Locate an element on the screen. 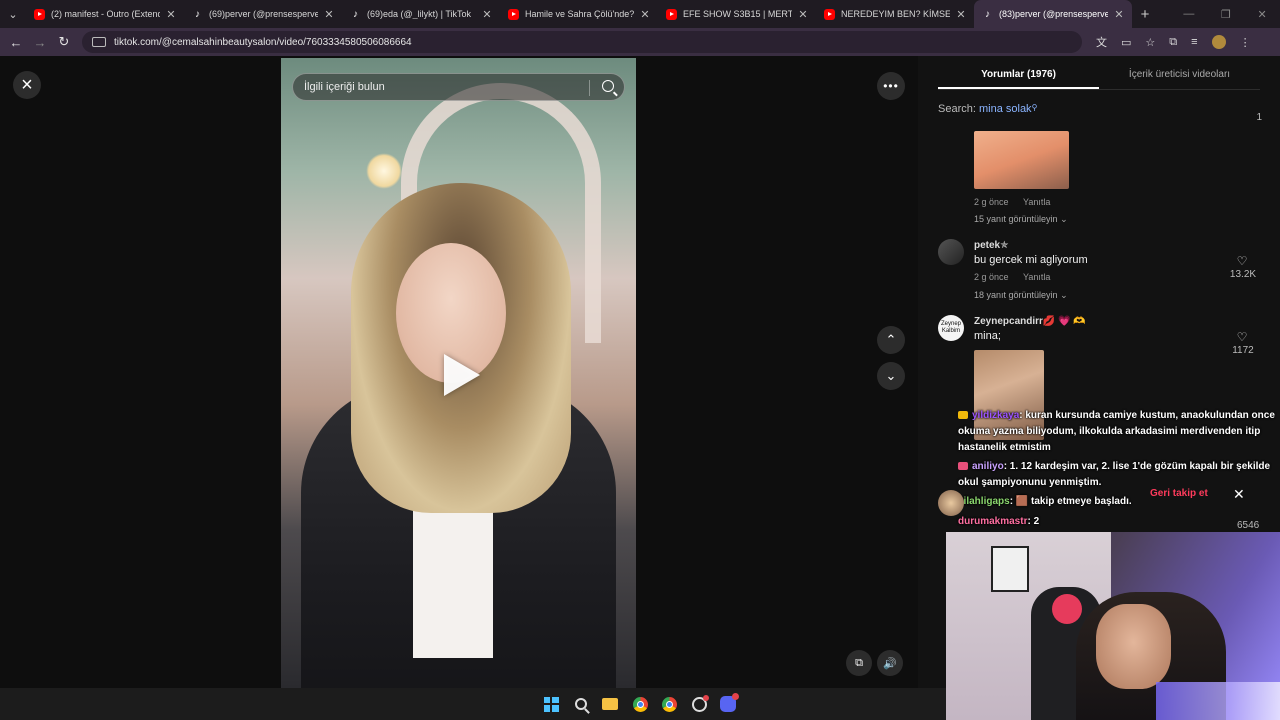  extensions-icon: ⧉ is located at coordinates (1173, 42).